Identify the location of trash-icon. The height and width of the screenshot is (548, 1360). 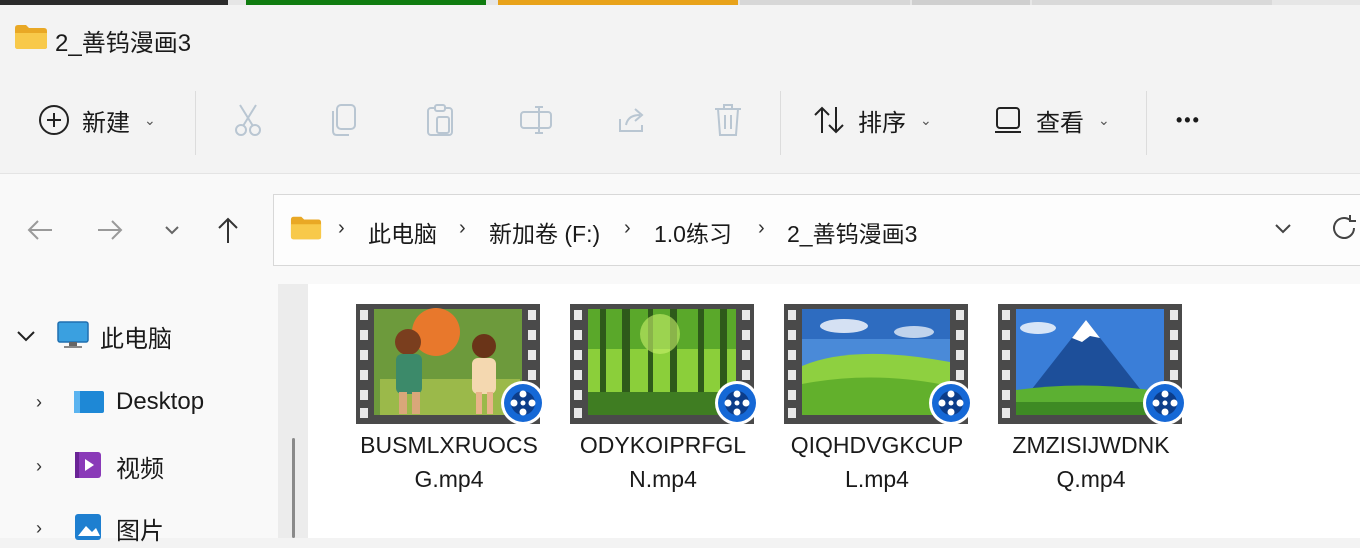
(728, 120).